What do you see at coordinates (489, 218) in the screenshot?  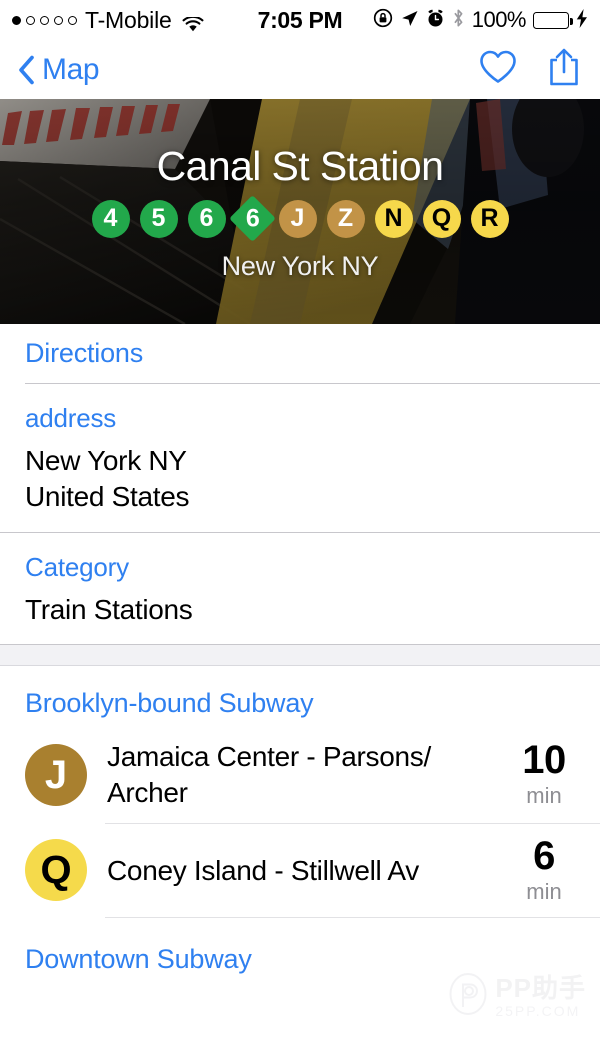 I see `line-badge-r: R` at bounding box center [489, 218].